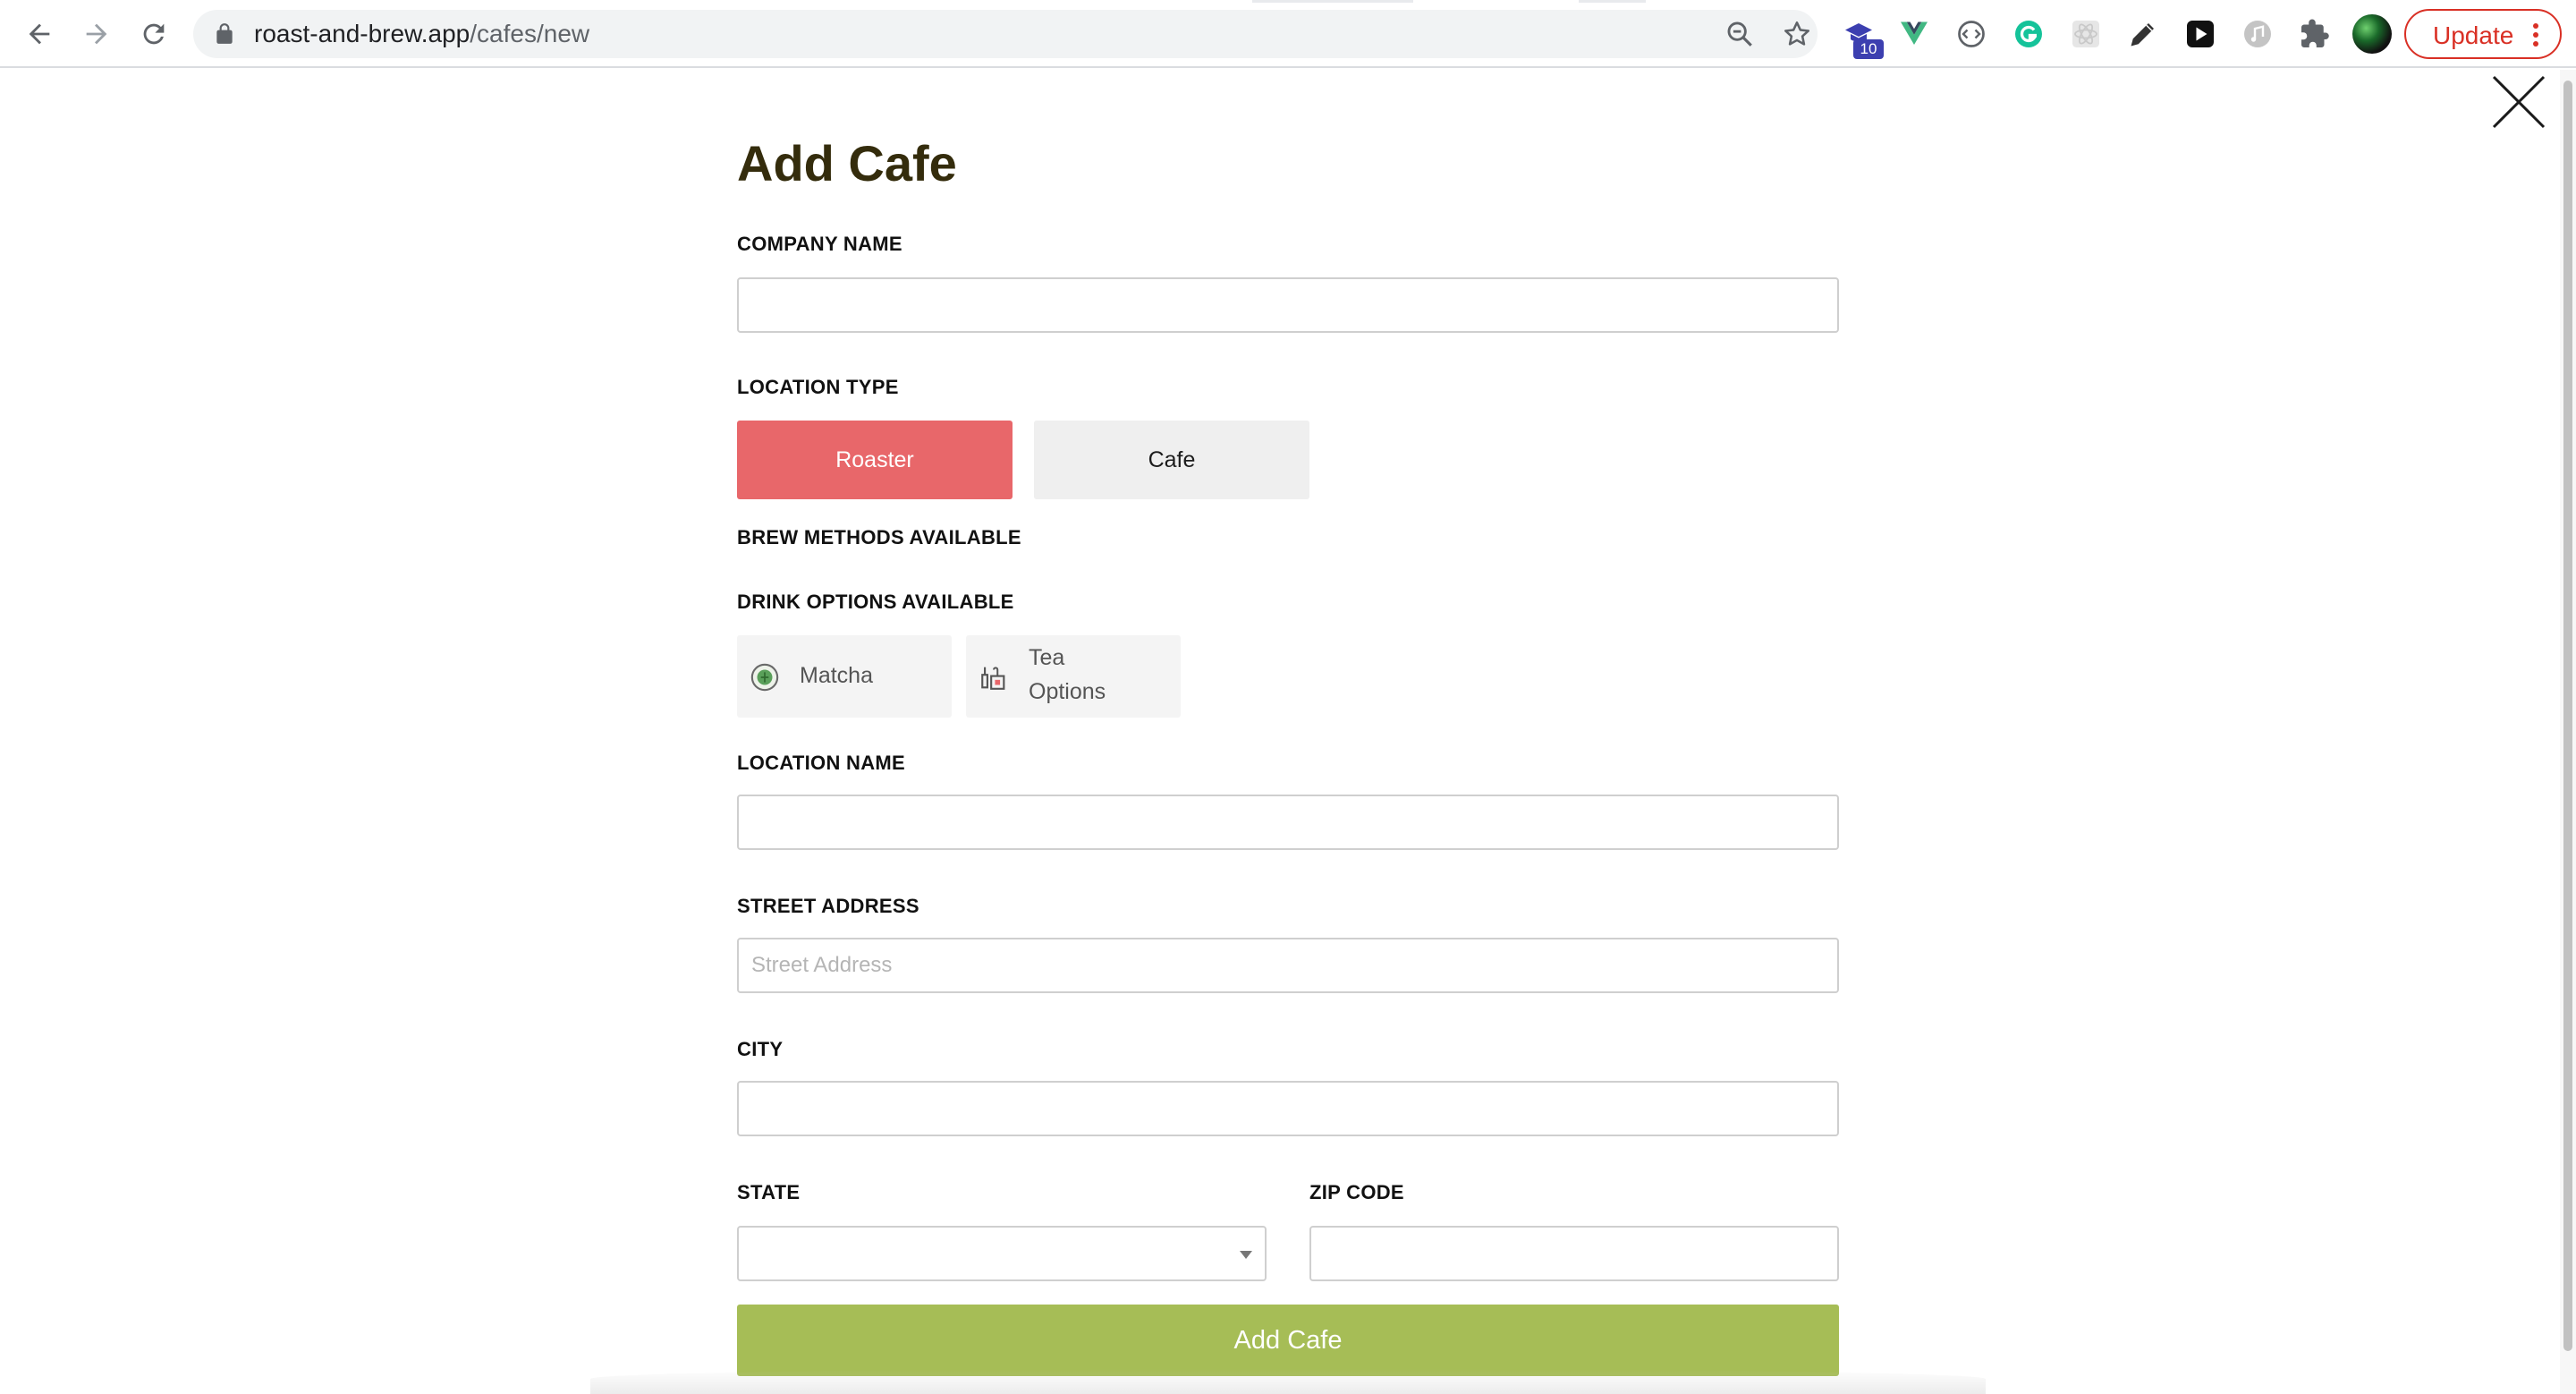 The height and width of the screenshot is (1394, 2576). Describe the element at coordinates (1288, 1381) in the screenshot. I see `modal-bottom-shadow` at that location.